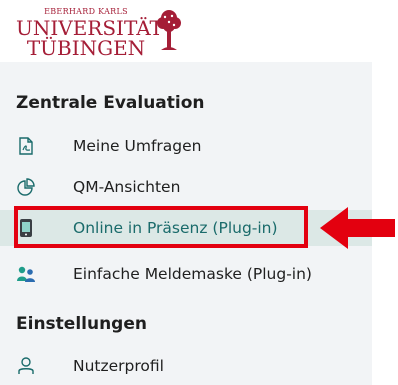 The width and height of the screenshot is (398, 385). I want to click on nav-item-label: QM-Ansichten, so click(127, 187).